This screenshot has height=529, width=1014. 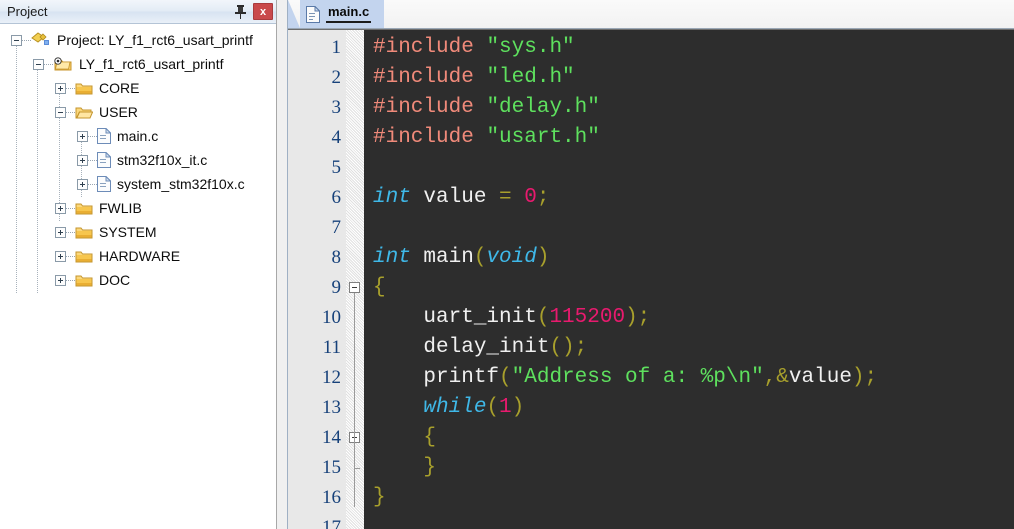 I want to click on tree-item-label: stm32f10x_it.c, so click(x=162, y=160).